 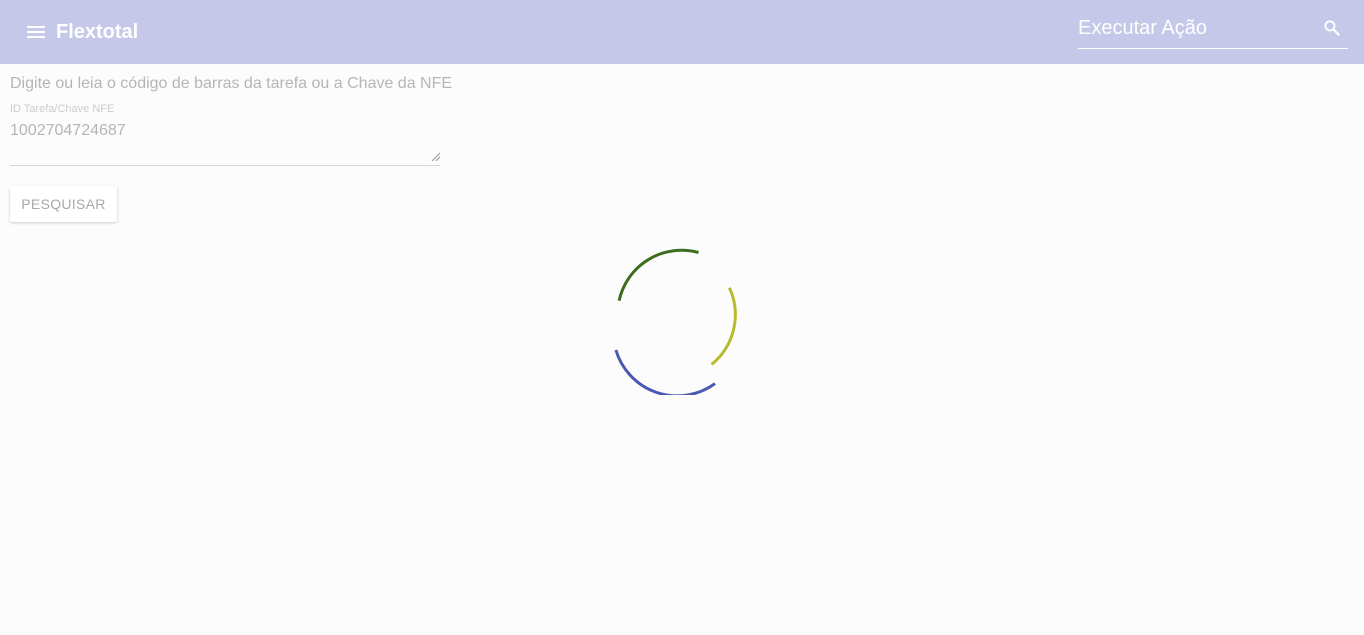 What do you see at coordinates (36, 32) in the screenshot?
I see `menu-icon` at bounding box center [36, 32].